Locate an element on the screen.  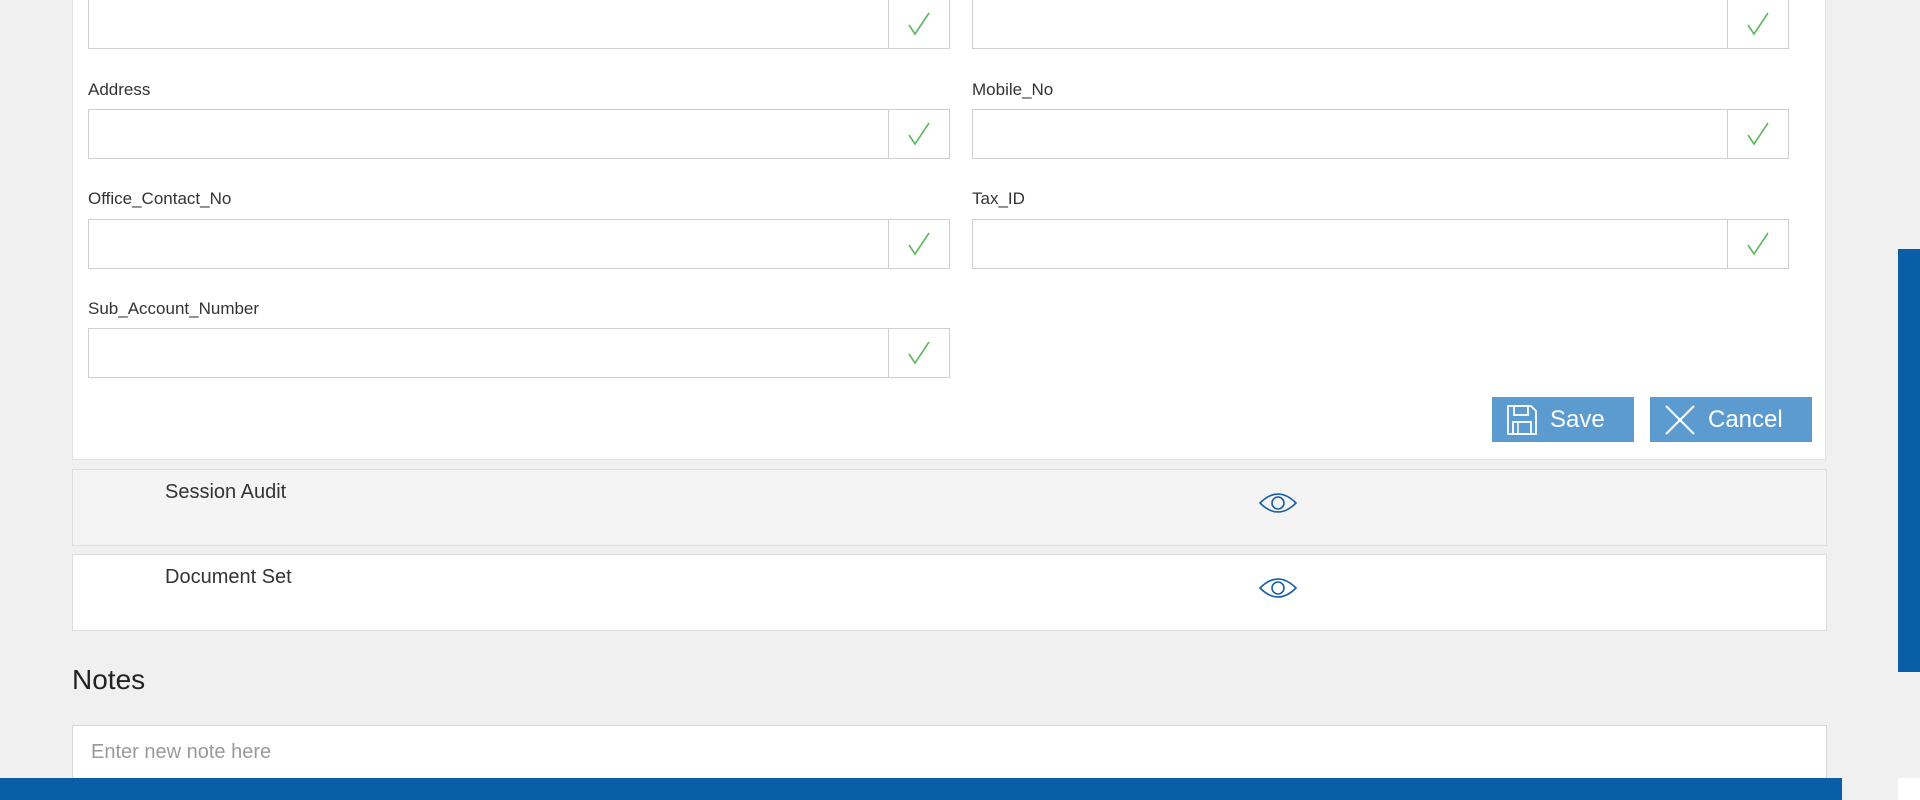
save-button: Save is located at coordinates (1563, 419).